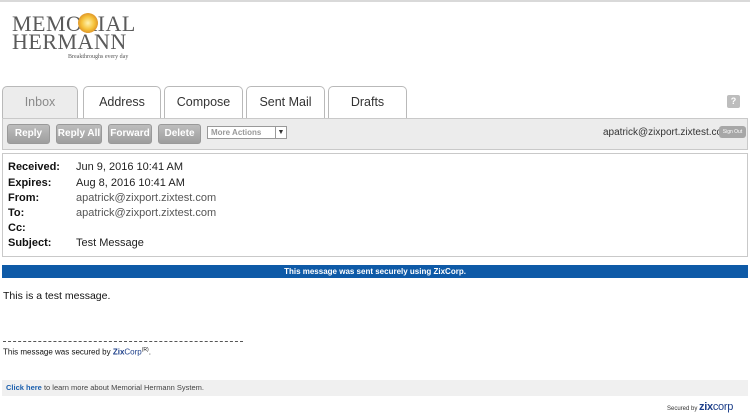 Image resolution: width=750 pixels, height=417 pixels. I want to click on help-icon: ?, so click(733, 101).